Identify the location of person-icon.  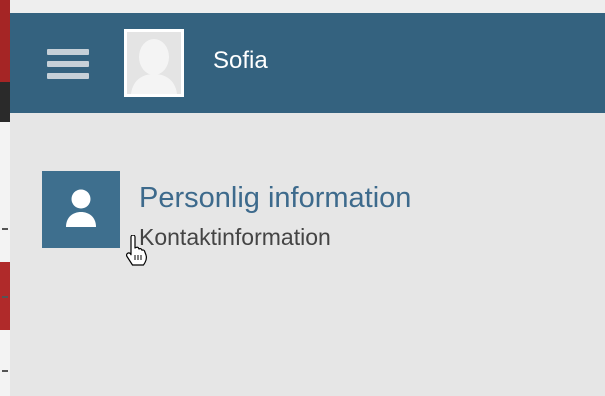
(81, 209).